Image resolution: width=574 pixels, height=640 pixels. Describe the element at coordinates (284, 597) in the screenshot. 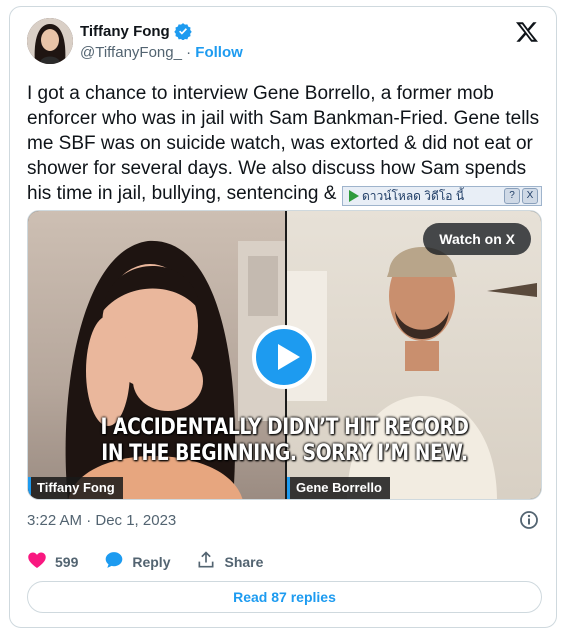

I see `read-replies-button: Read 87 replies` at that location.